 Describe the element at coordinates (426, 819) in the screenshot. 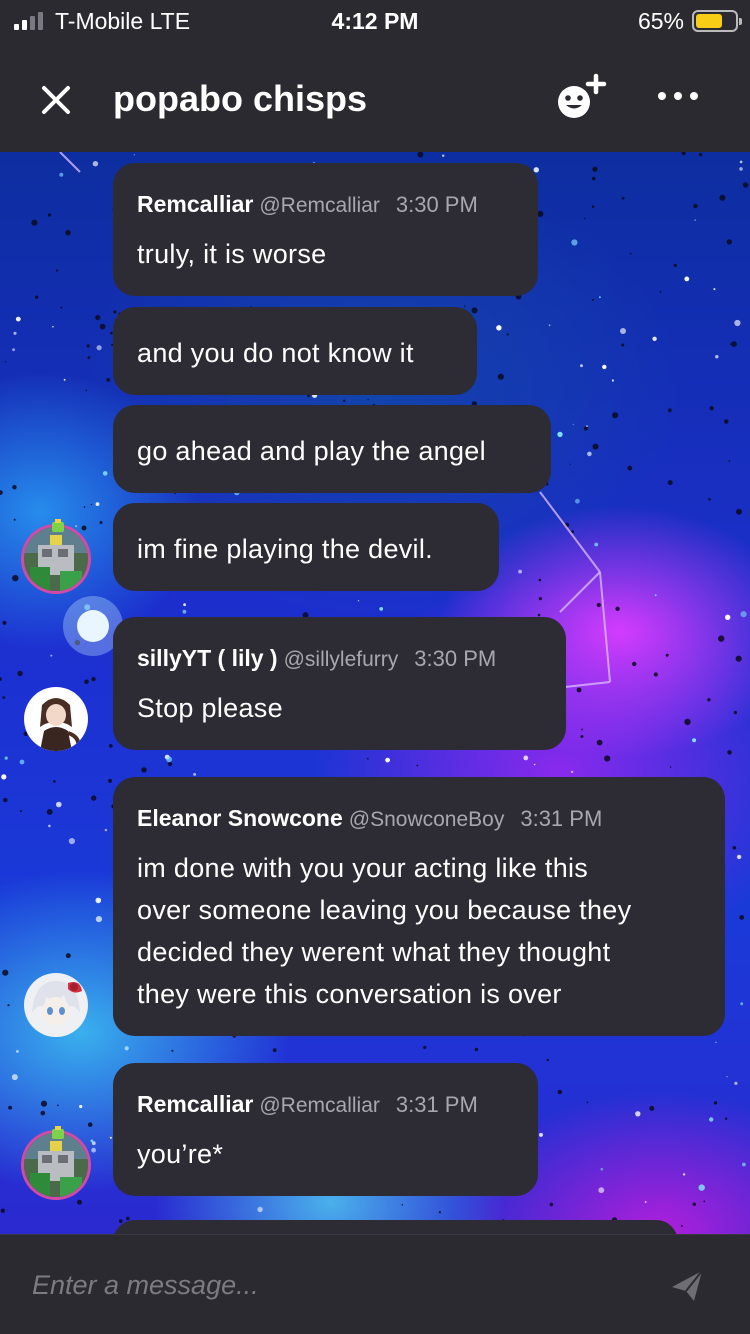

I see `author-handle: @SnowconeBoy` at that location.